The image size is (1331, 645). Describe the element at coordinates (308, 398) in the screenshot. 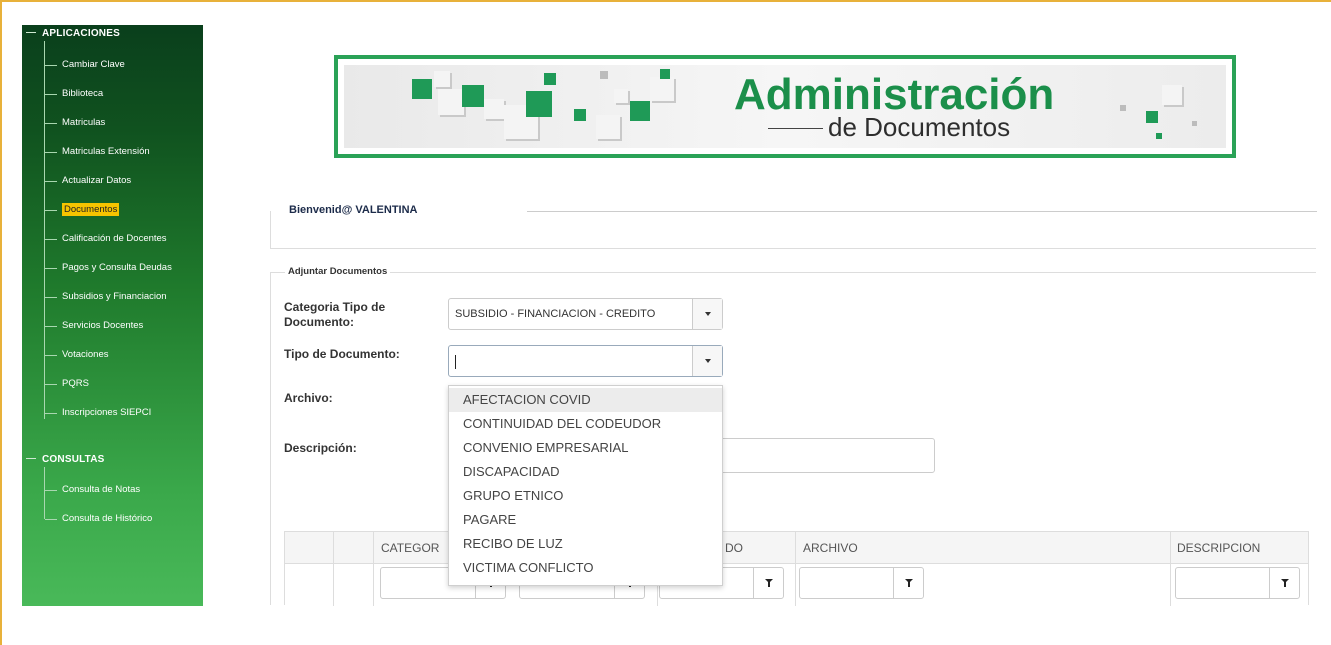

I see `file-label: Archivo:` at that location.